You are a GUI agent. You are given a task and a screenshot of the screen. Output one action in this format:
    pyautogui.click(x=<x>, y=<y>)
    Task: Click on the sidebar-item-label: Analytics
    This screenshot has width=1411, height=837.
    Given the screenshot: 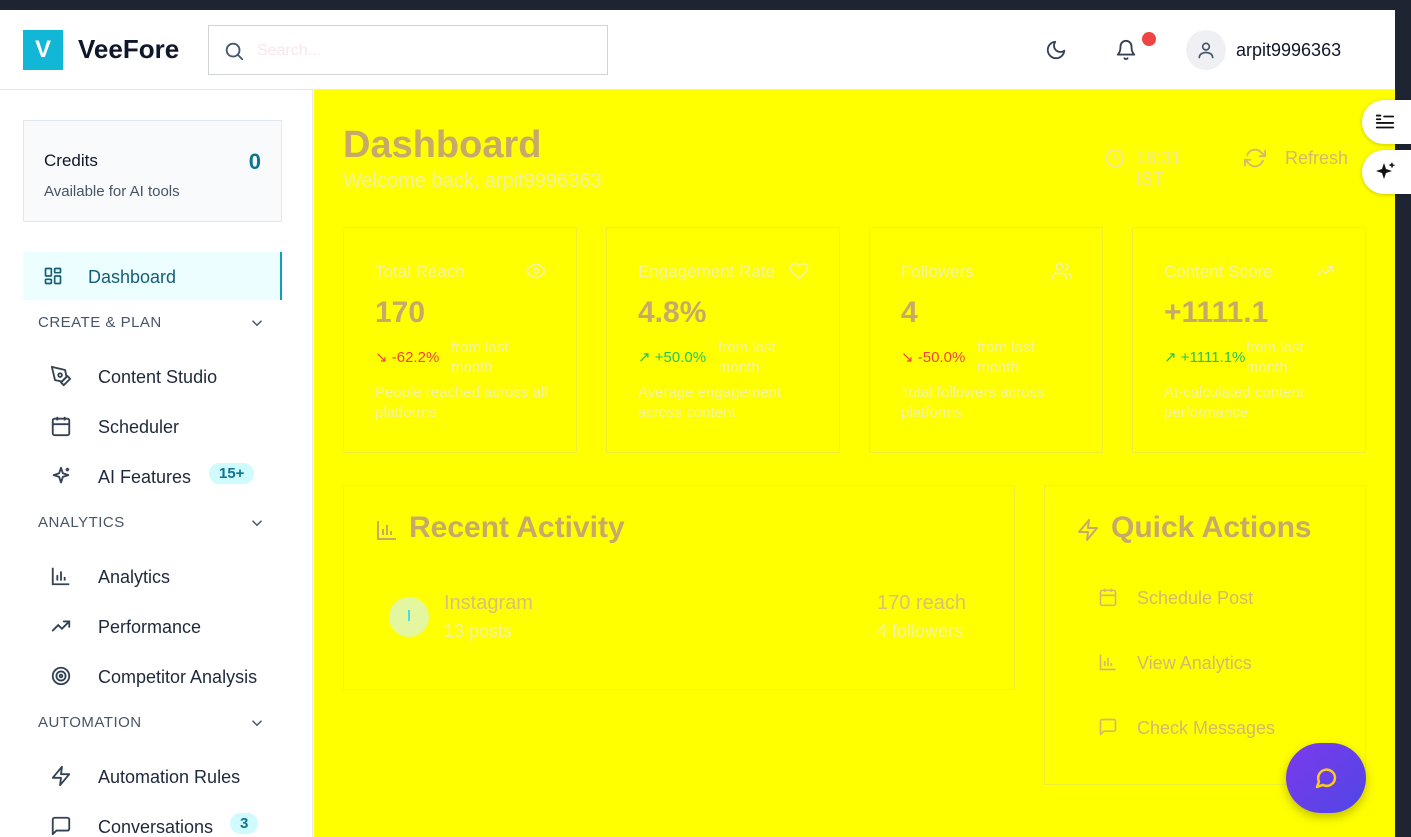 What is the action you would take?
    pyautogui.click(x=134, y=577)
    